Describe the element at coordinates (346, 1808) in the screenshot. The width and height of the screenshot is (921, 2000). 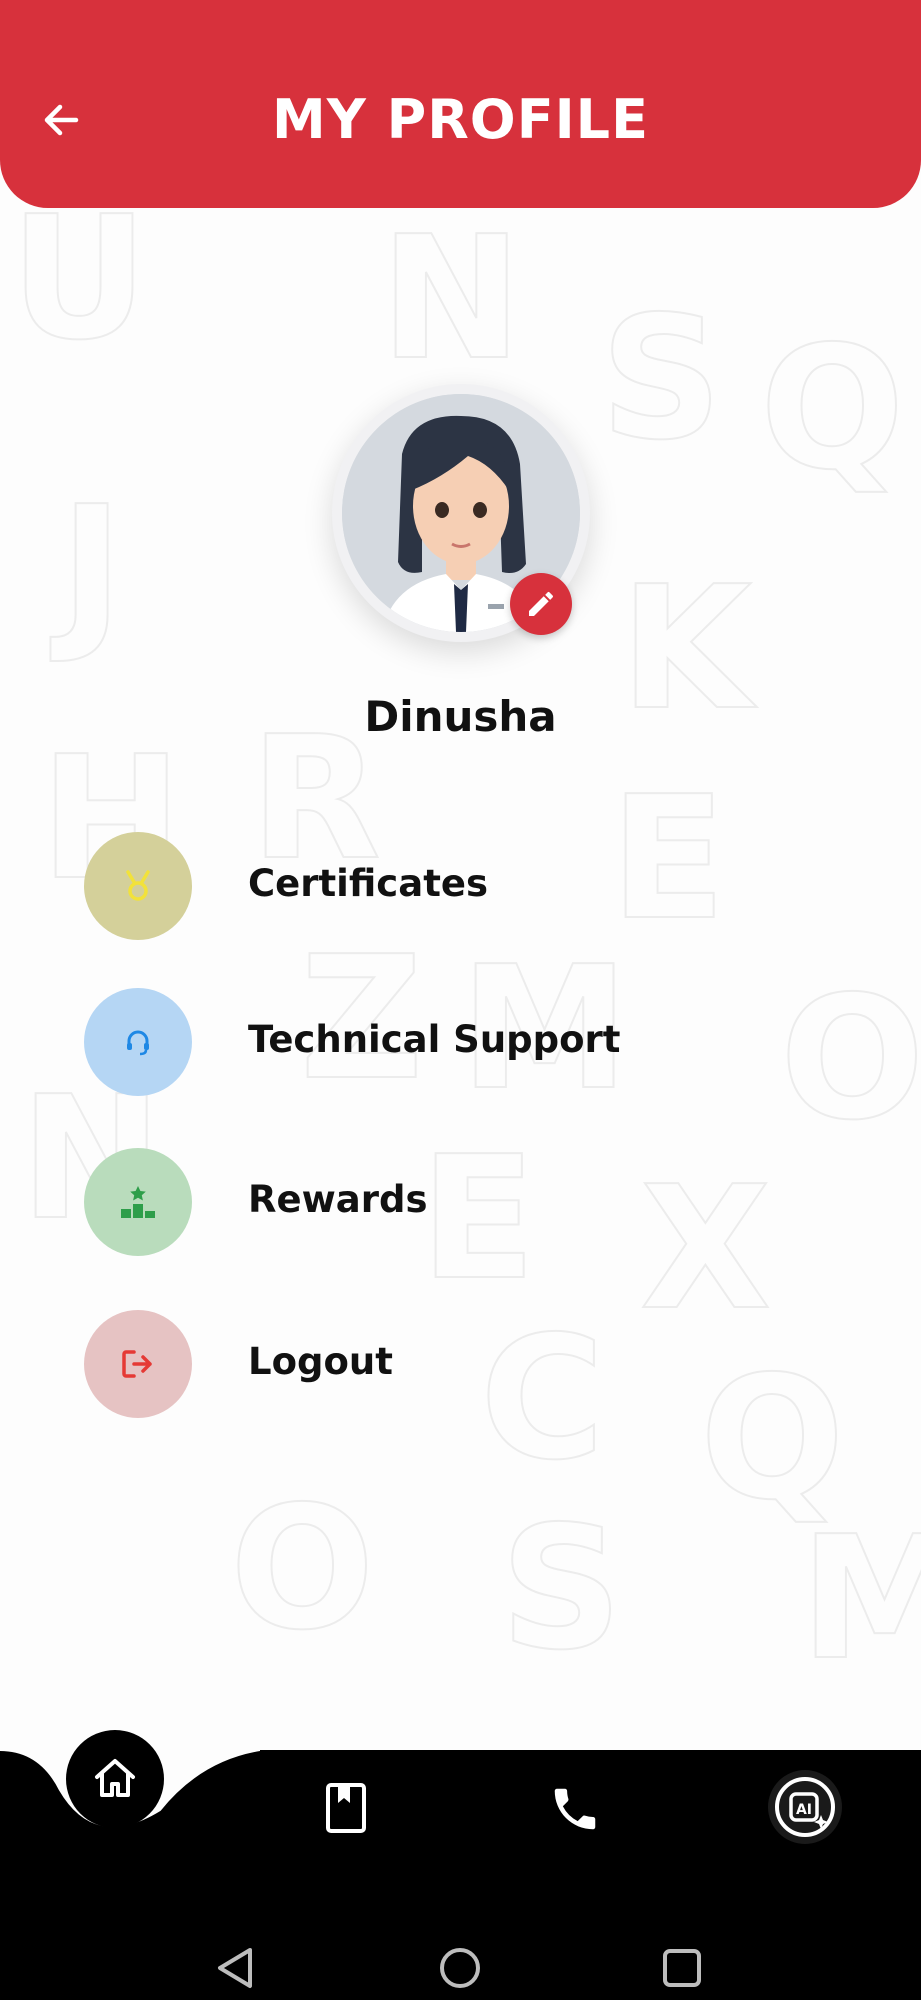
I see `book-icon` at that location.